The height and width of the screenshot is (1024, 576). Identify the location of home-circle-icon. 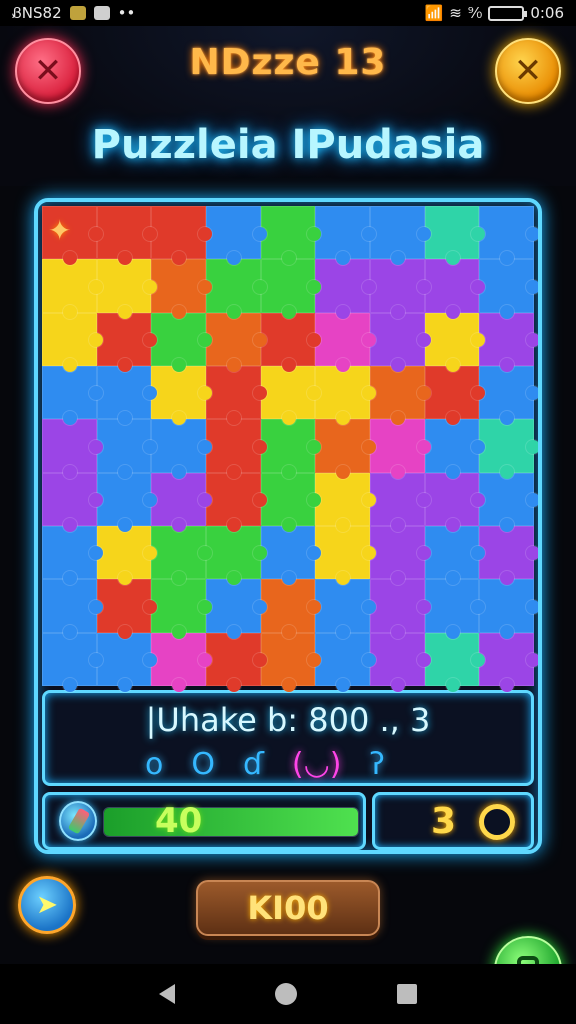
(286, 994).